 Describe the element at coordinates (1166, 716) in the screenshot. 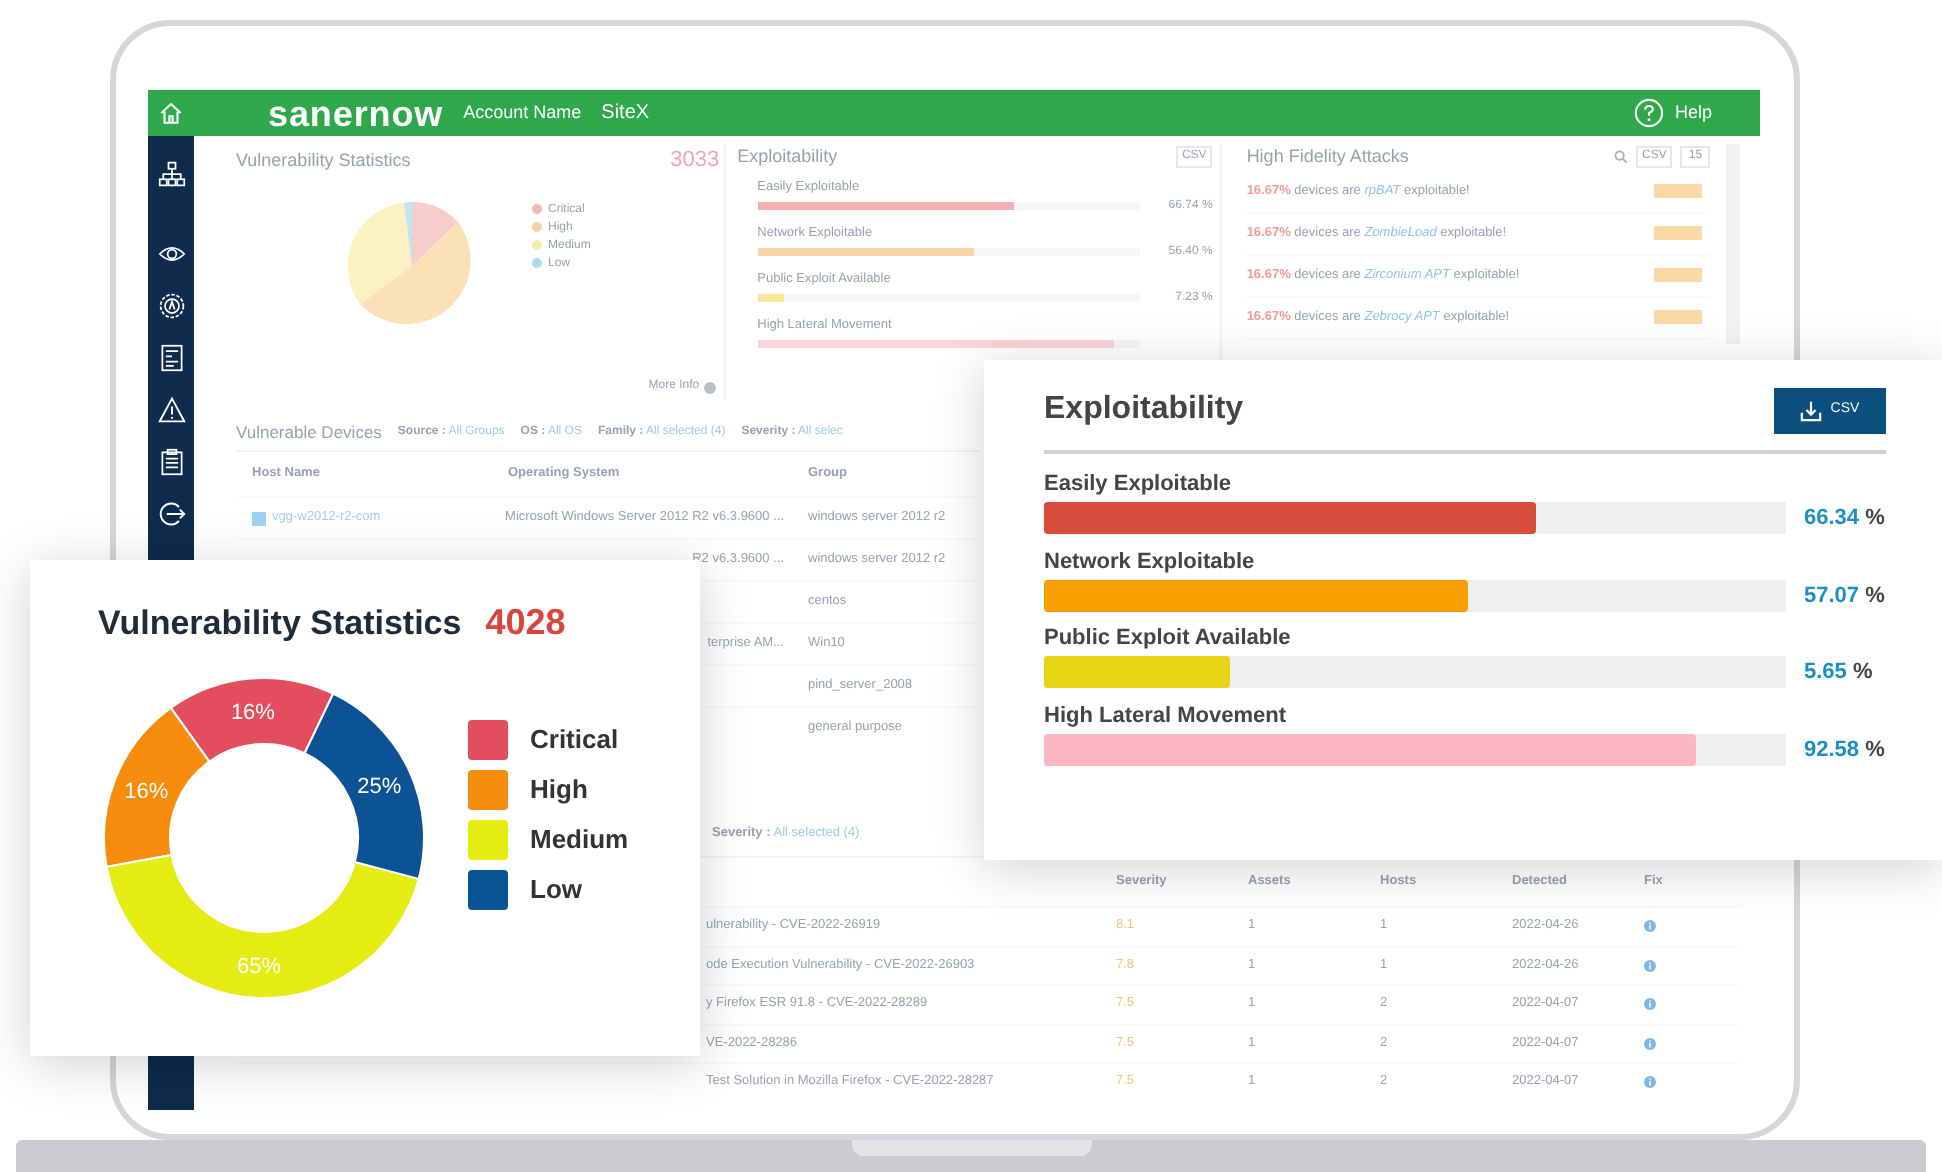

I see `bar-label: High Lateral Movement` at that location.